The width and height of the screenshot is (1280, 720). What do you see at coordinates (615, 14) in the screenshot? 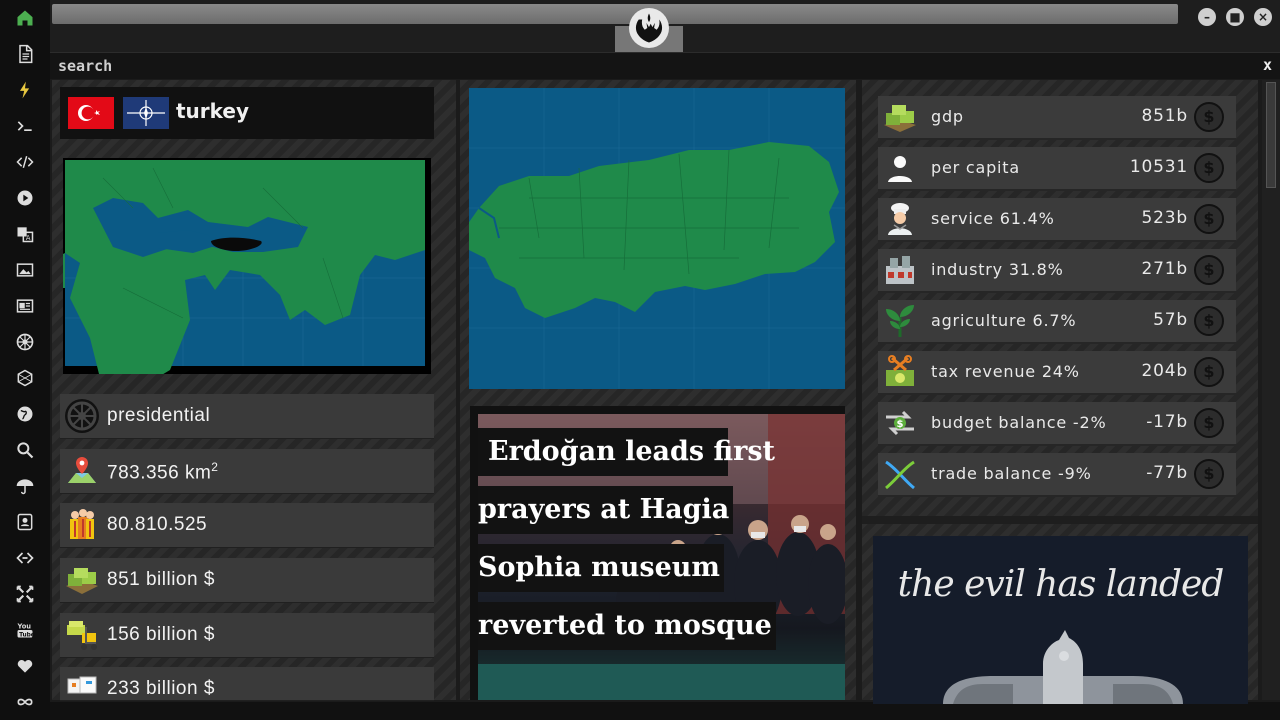
I see `address-bar` at bounding box center [615, 14].